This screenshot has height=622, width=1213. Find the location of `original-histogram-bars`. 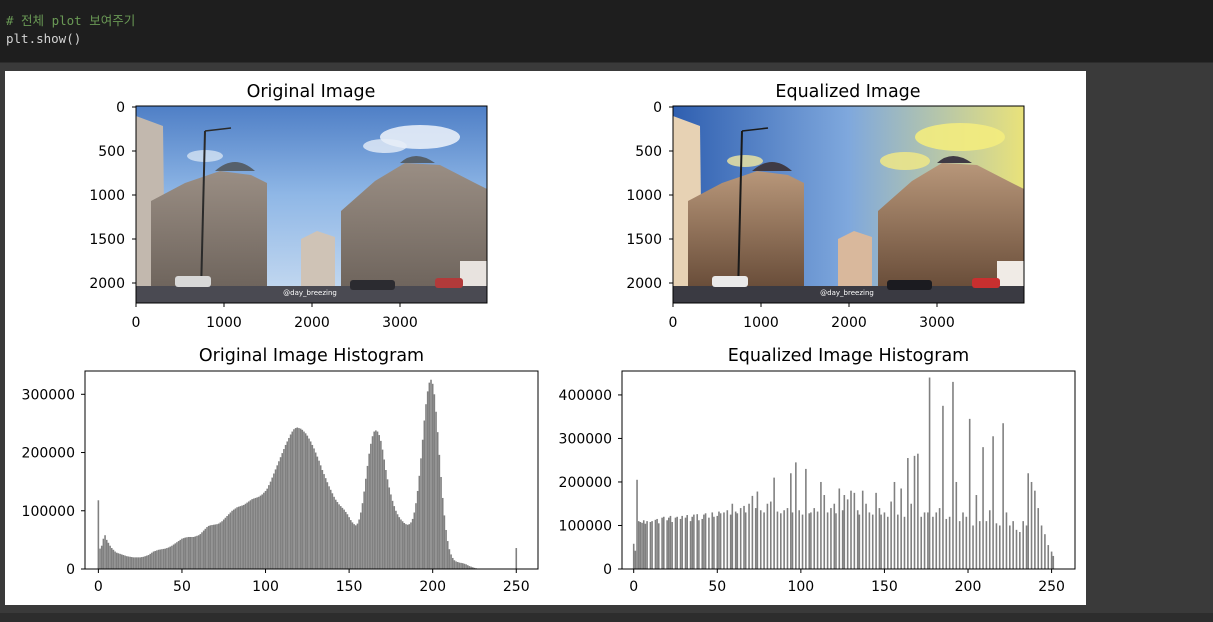

original-histogram-bars is located at coordinates (307, 474).